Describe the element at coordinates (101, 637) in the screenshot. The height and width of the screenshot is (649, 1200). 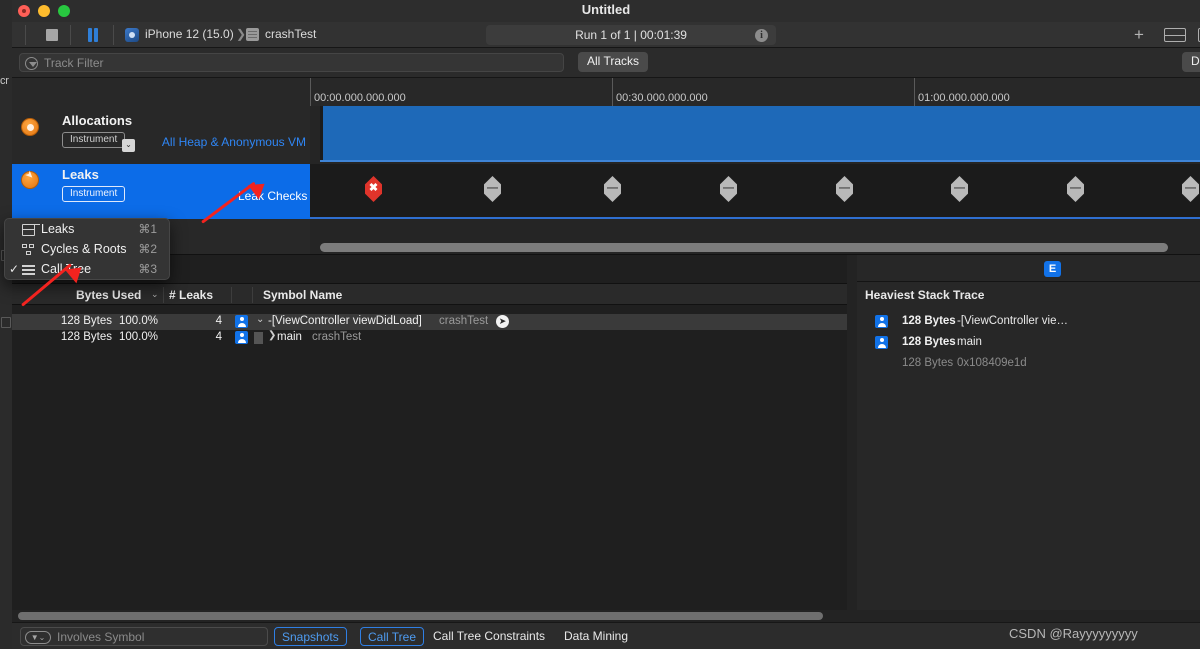
I see `involves-symbol-placeholder: Involves Symbol` at that location.